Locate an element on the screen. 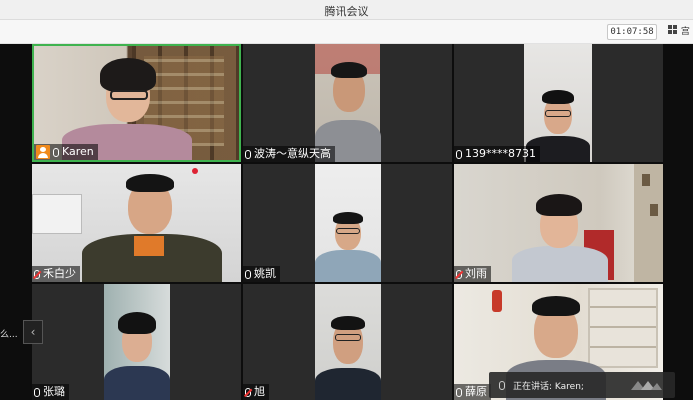 The height and width of the screenshot is (400, 693). participant-name: 139****8731 is located at coordinates (500, 153).